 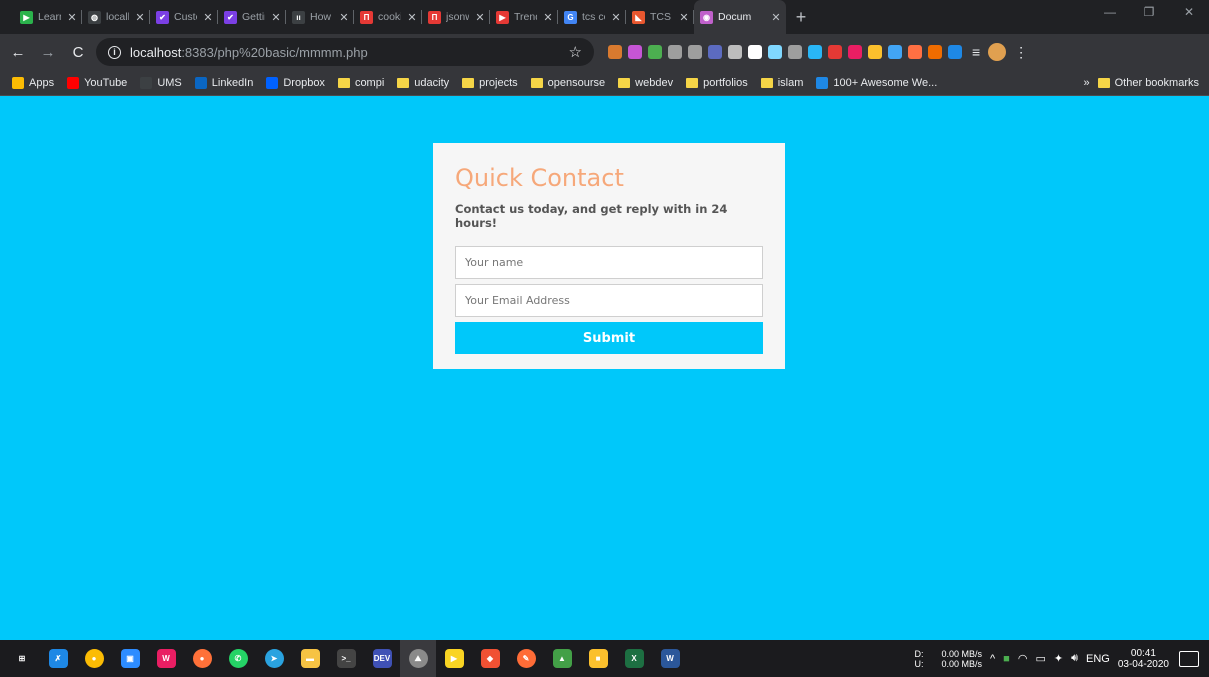 What do you see at coordinates (1110, 12) in the screenshot?
I see `minimize-button: —` at bounding box center [1110, 12].